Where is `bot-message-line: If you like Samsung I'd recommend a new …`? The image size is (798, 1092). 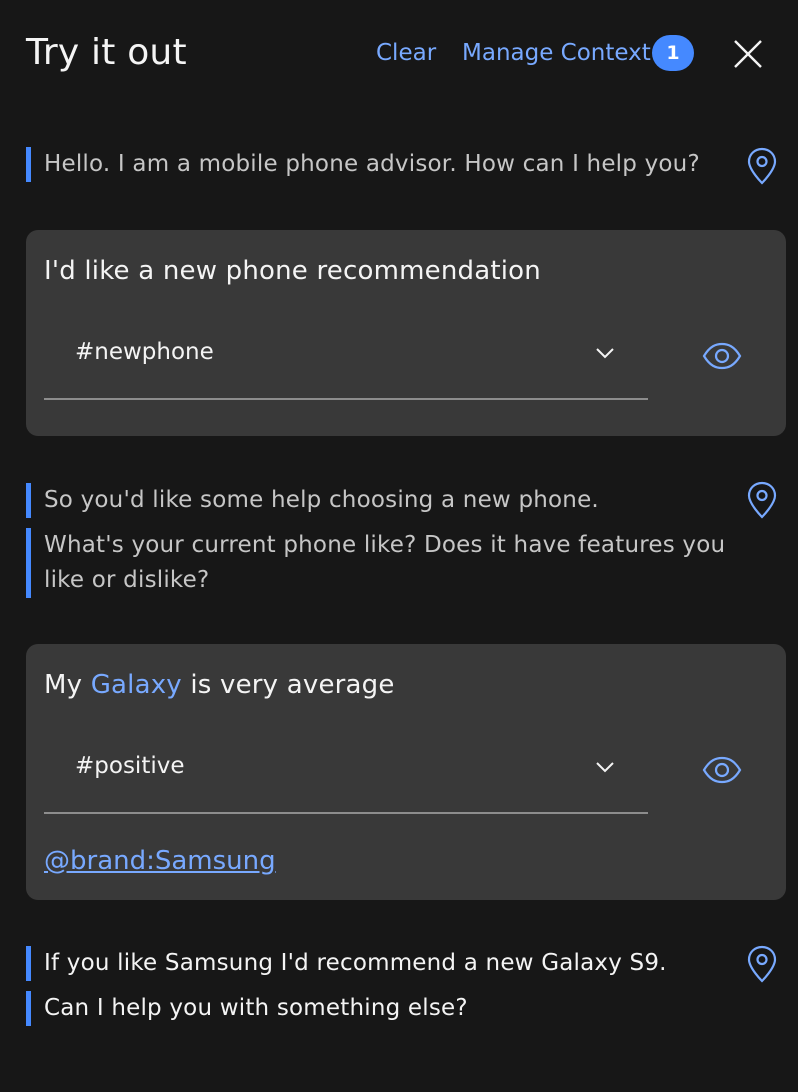
bot-message-line: If you like Samsung I'd recommend a new … is located at coordinates (346, 963).